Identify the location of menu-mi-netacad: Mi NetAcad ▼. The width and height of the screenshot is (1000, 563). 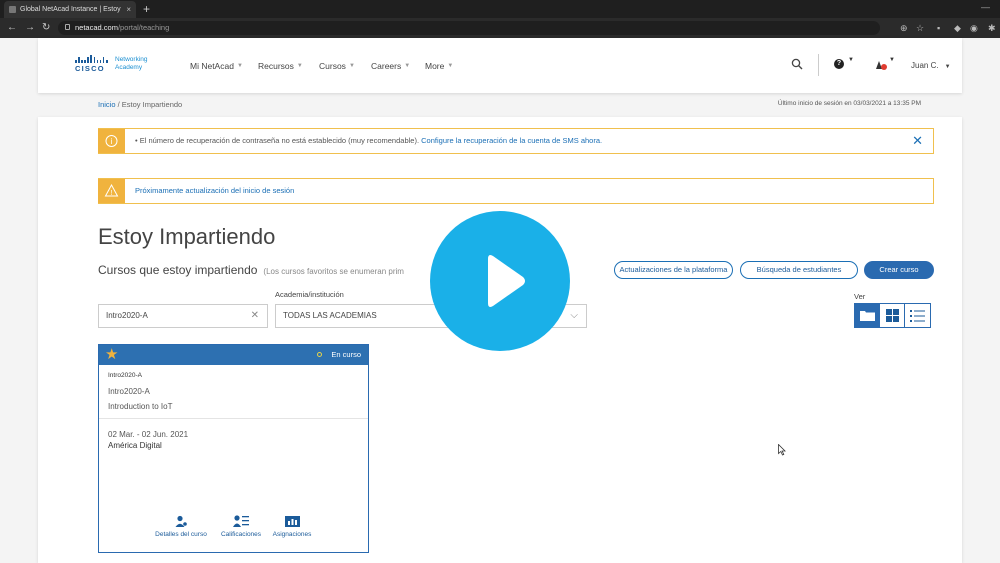
(216, 65).